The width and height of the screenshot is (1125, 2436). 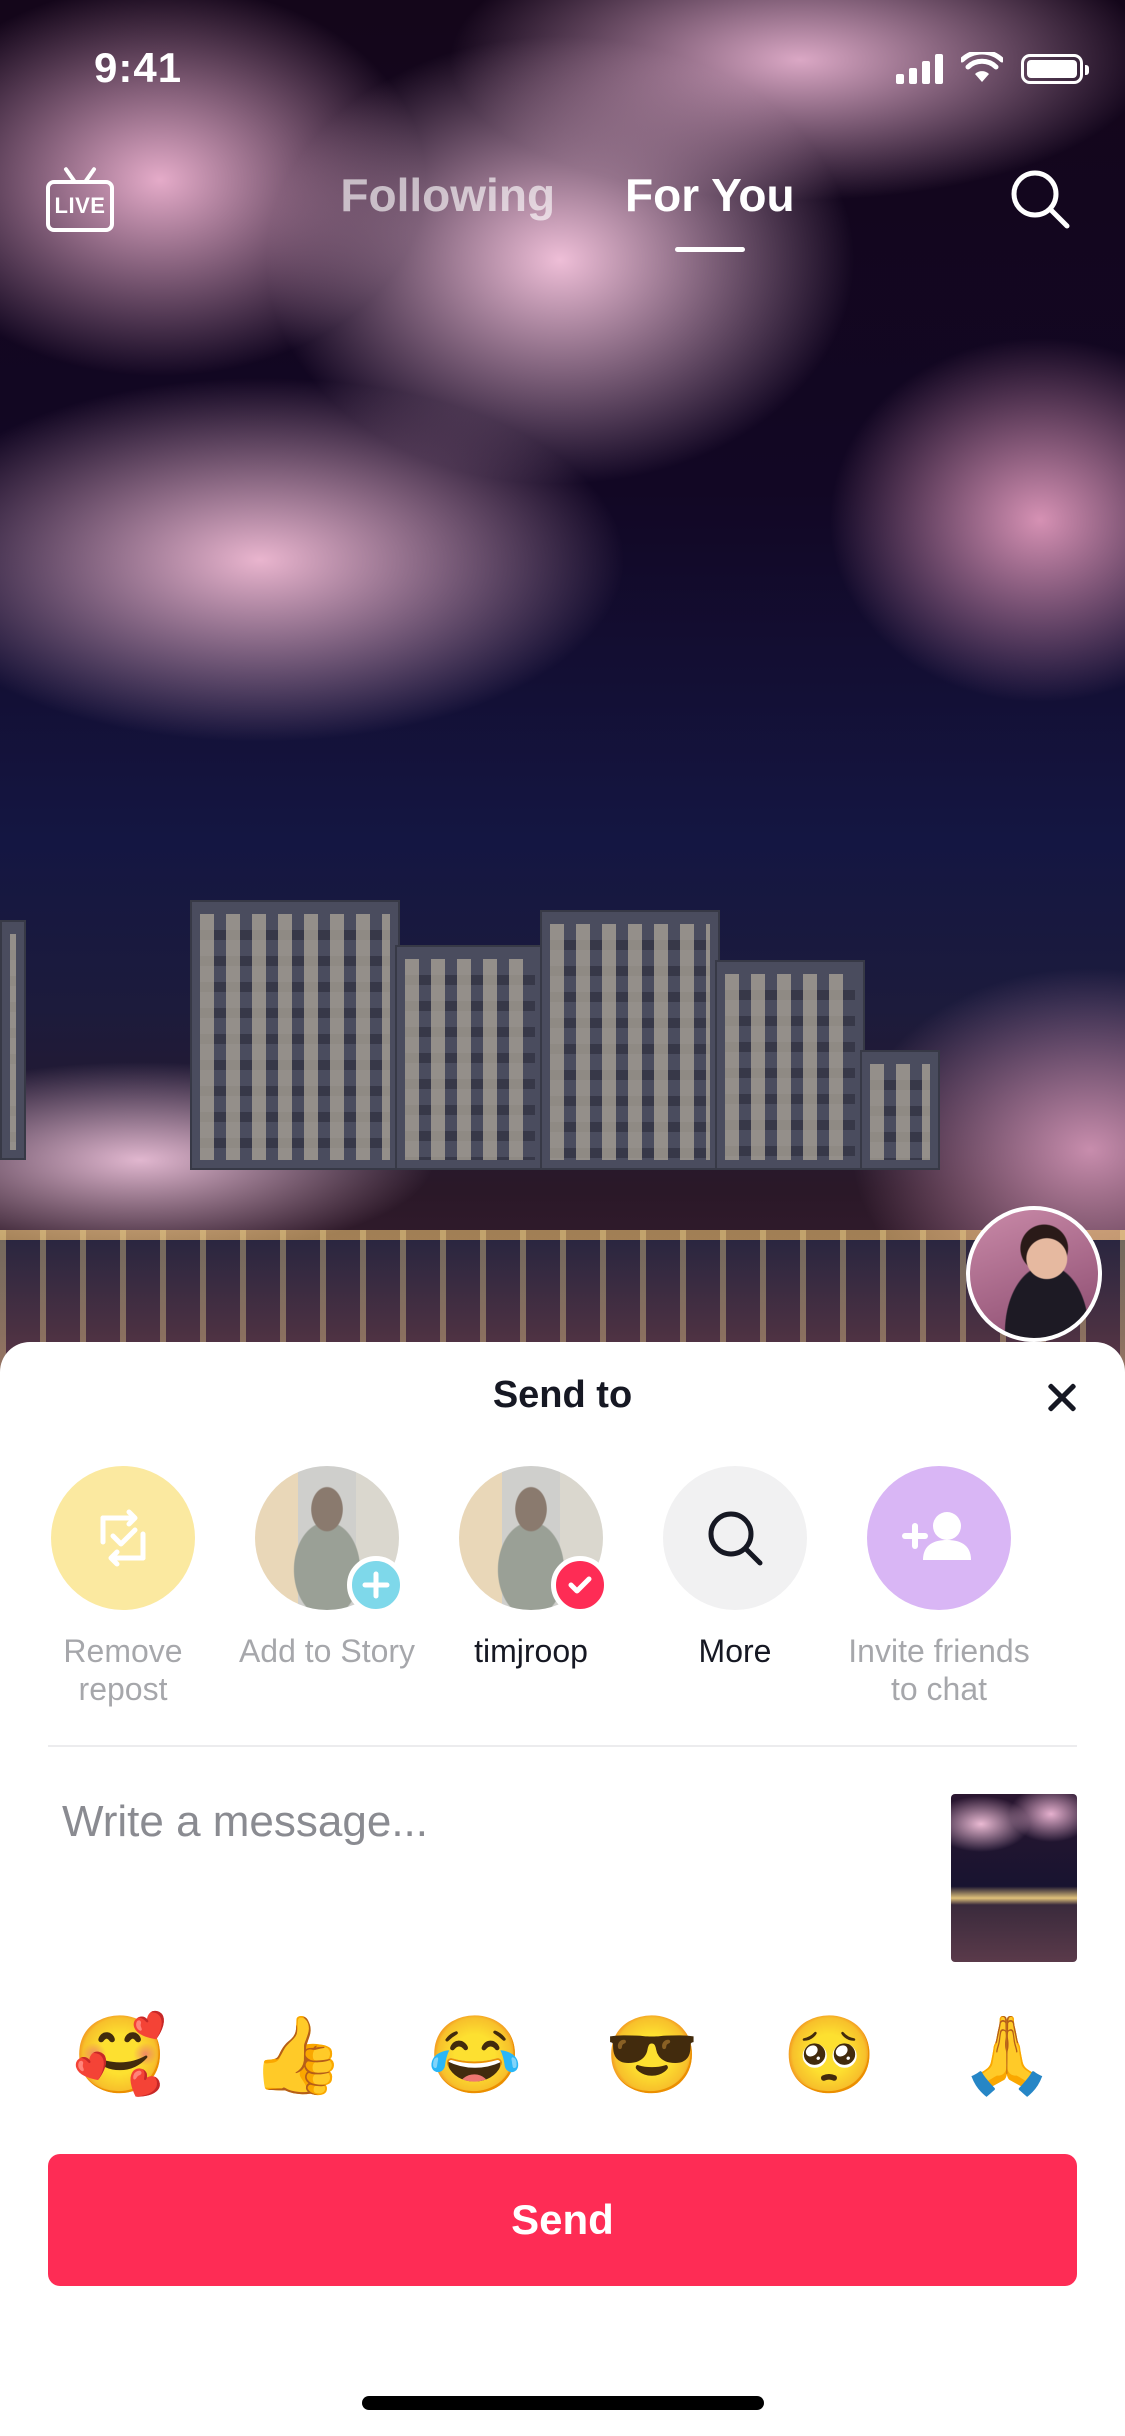 I want to click on cellular-signal-icon, so click(x=919, y=69).